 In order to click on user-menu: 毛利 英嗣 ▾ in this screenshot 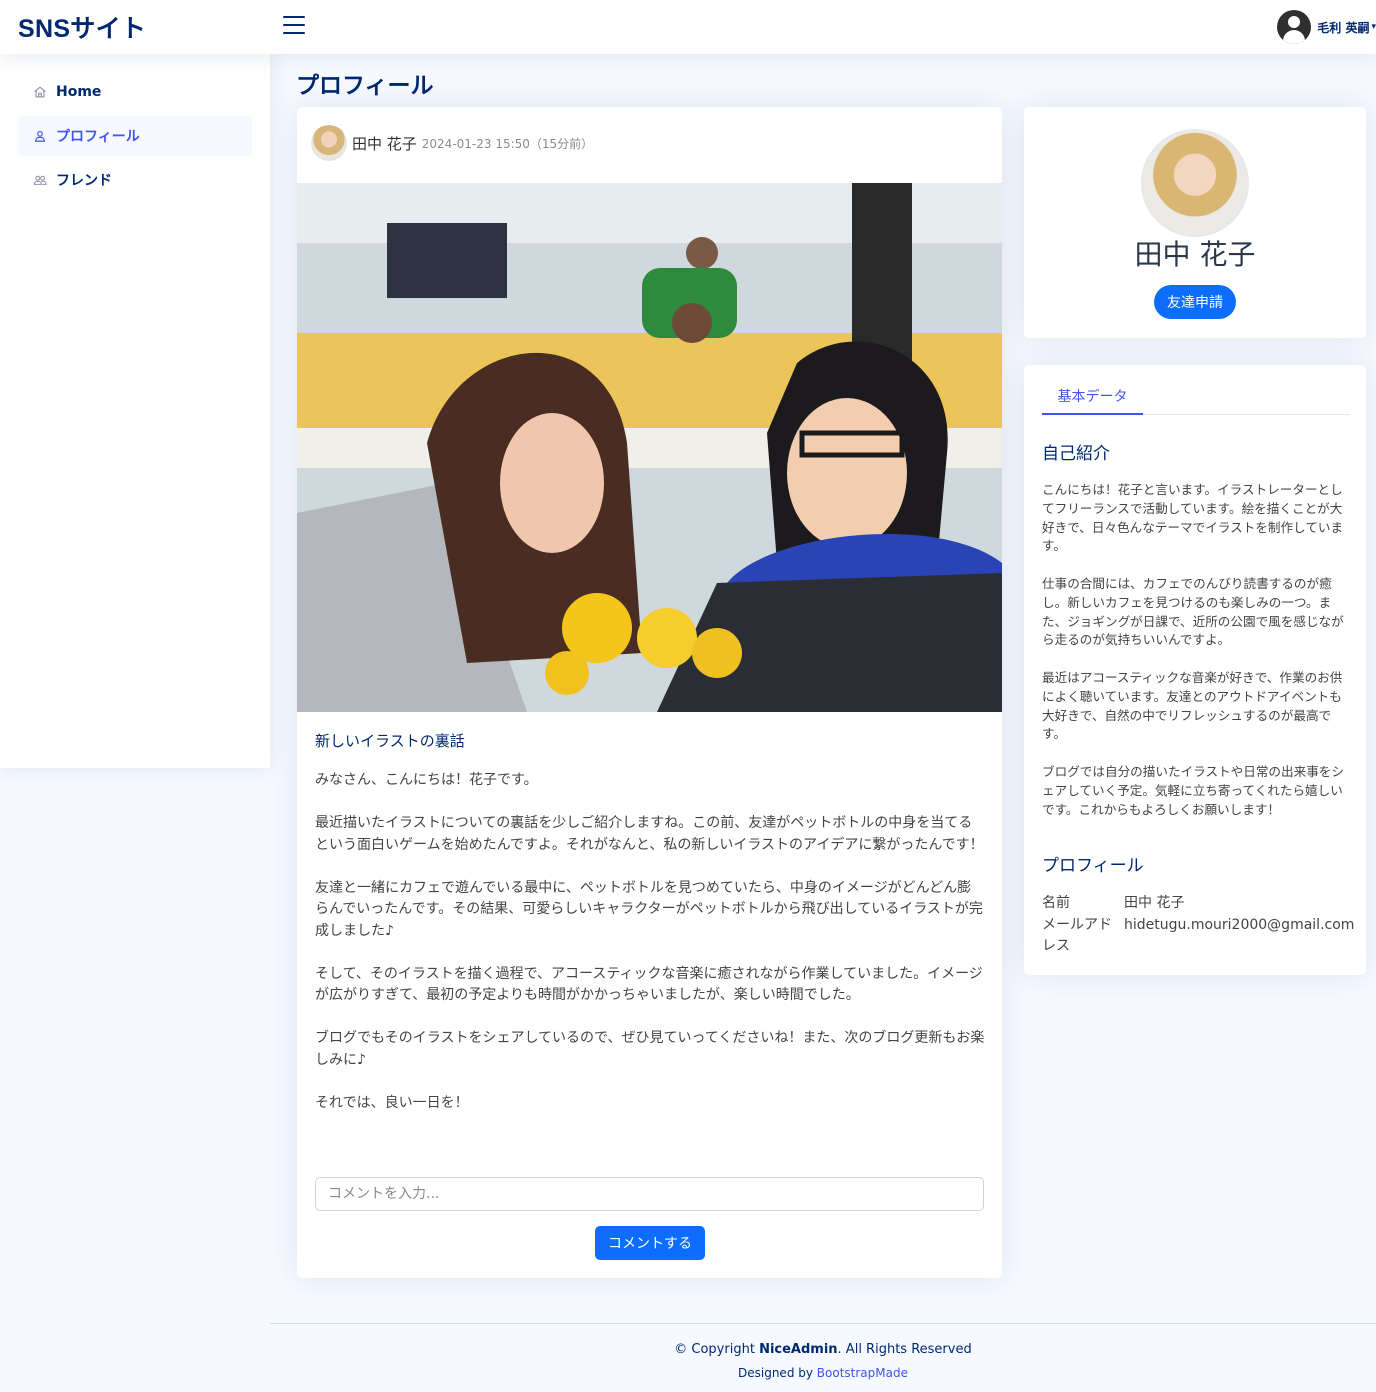, I will do `click(1326, 27)`.